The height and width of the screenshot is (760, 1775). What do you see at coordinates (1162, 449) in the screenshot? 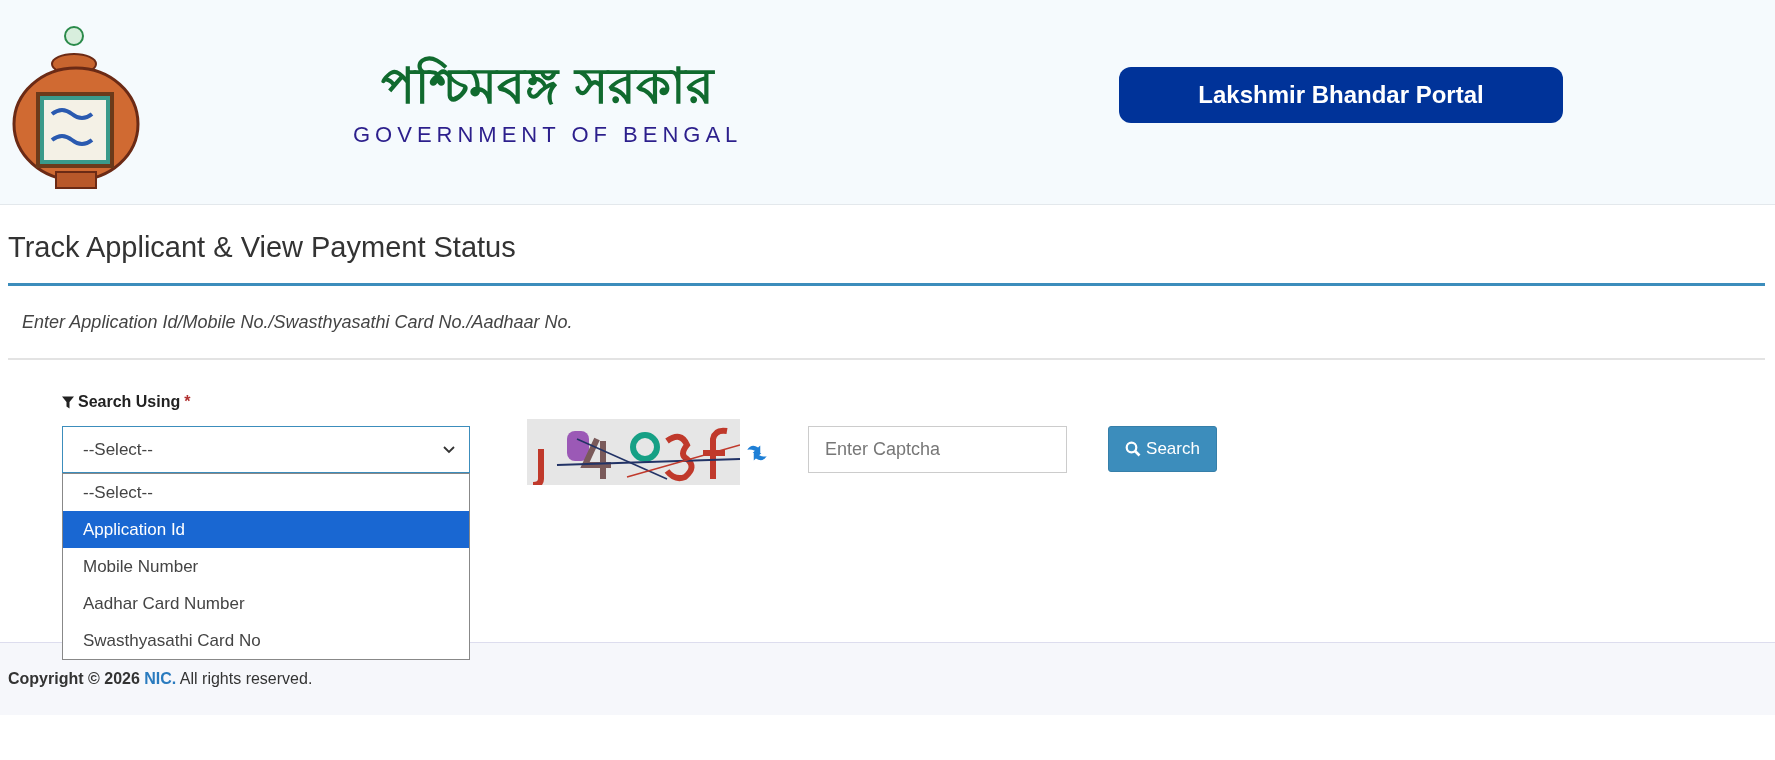
I see `search-button: Search` at bounding box center [1162, 449].